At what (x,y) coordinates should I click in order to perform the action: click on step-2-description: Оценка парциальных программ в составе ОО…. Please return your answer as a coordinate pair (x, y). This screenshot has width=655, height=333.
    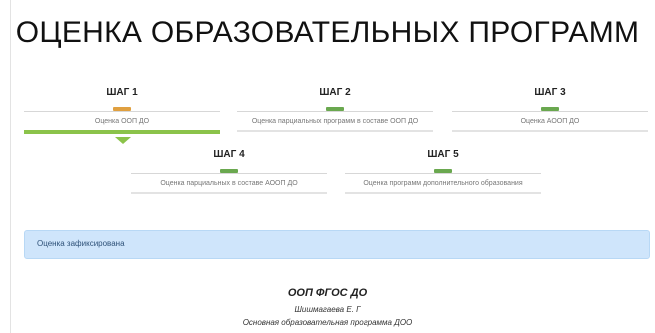
    Looking at the image, I should click on (335, 121).